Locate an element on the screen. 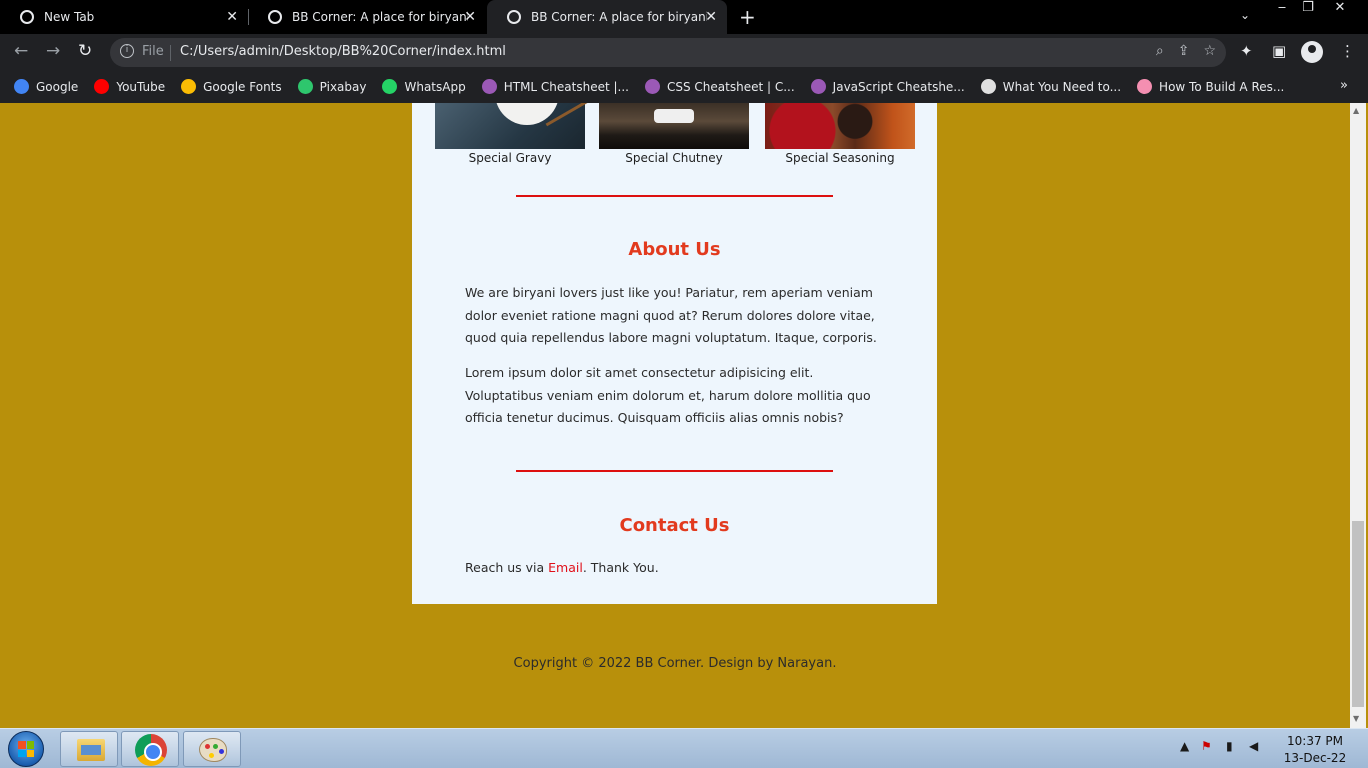  about-title: About Us is located at coordinates (674, 249).